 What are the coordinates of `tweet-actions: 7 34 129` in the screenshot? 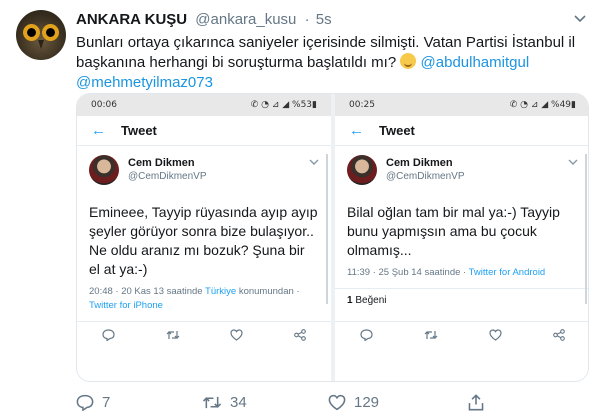 It's located at (331, 402).